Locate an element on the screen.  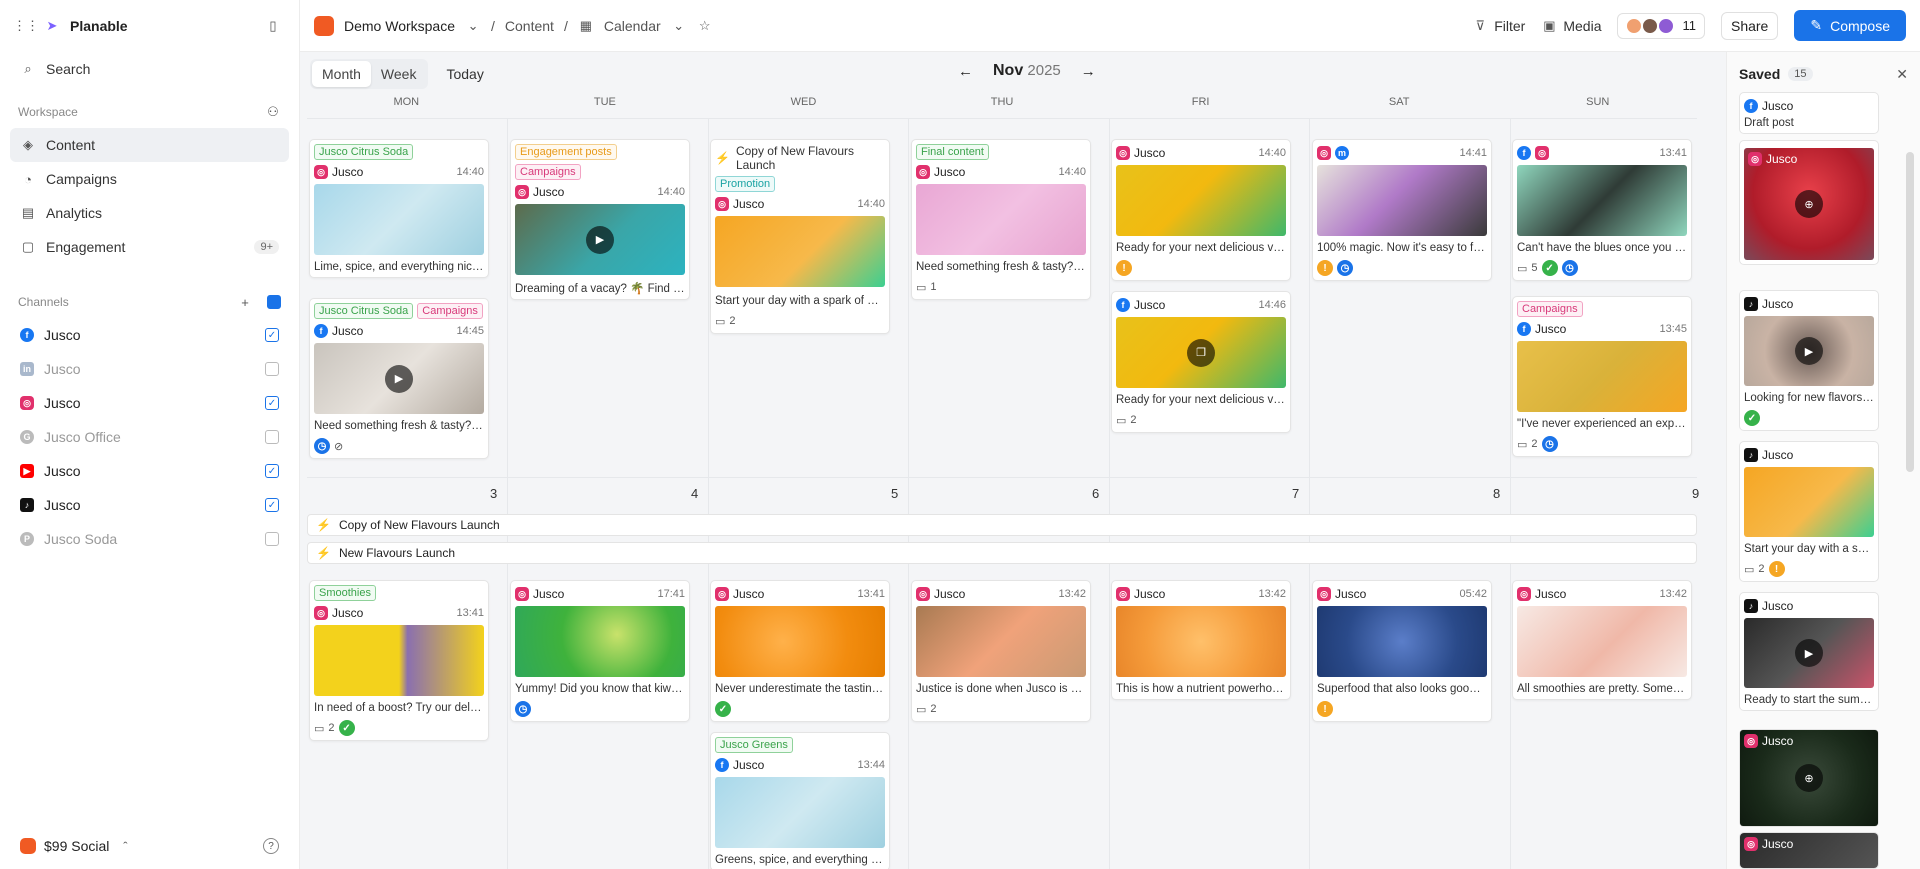
compose-button: ✎ Compose is located at coordinates (1850, 25).